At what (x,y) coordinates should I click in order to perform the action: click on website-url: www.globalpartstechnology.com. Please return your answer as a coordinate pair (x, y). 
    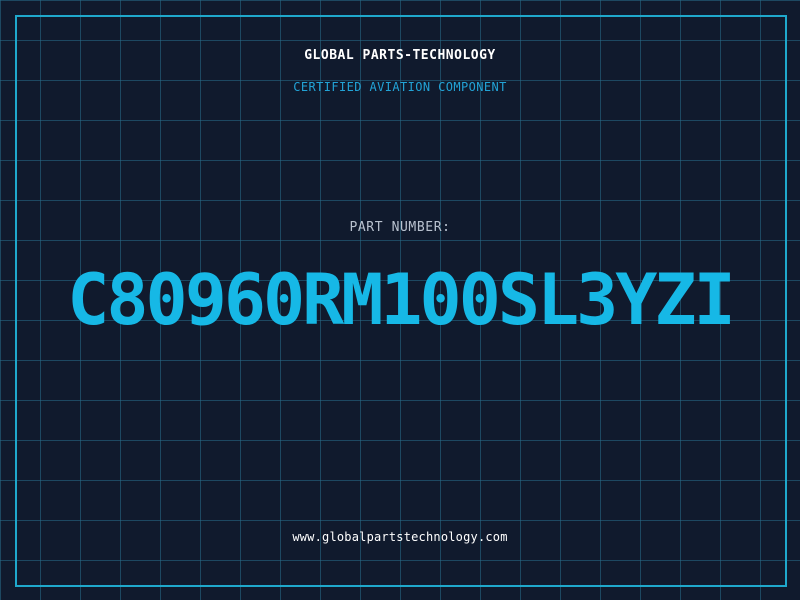
    Looking at the image, I should click on (400, 537).